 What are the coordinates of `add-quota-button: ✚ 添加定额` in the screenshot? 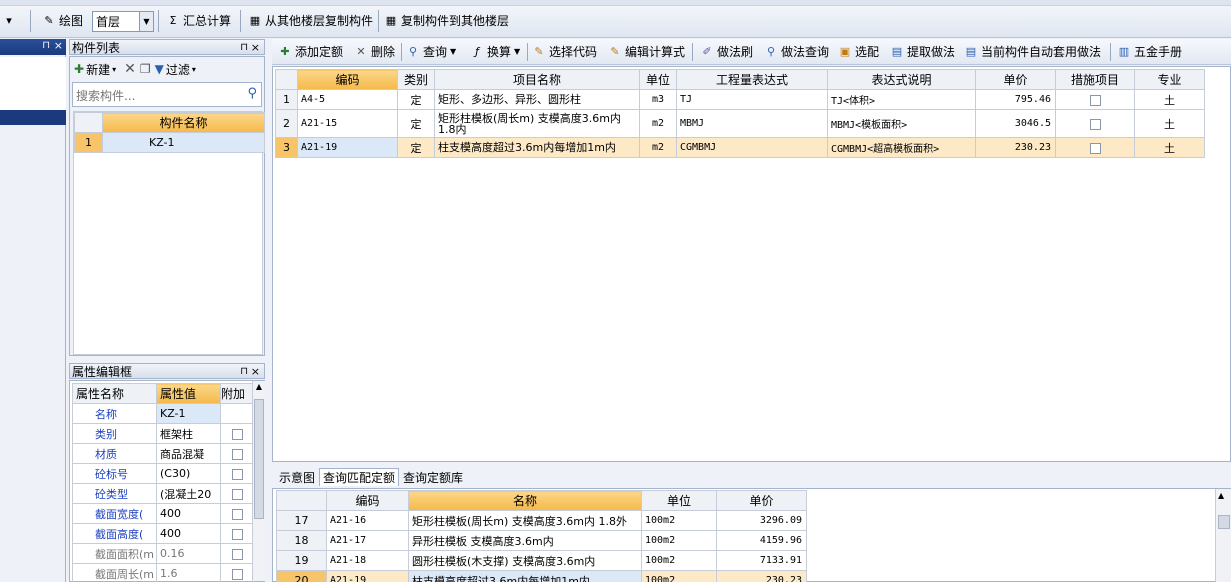 It's located at (310, 52).